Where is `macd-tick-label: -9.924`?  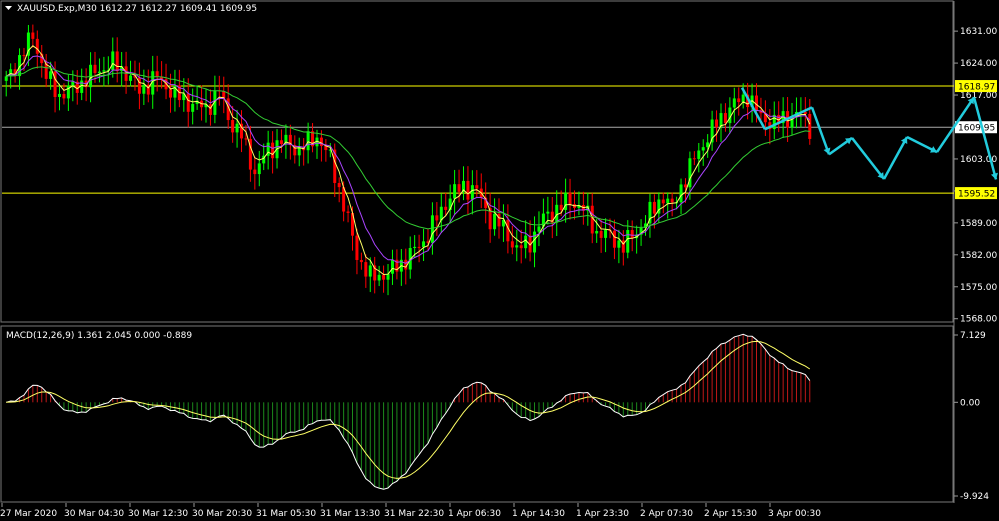 macd-tick-label: -9.924 is located at coordinates (974, 497).